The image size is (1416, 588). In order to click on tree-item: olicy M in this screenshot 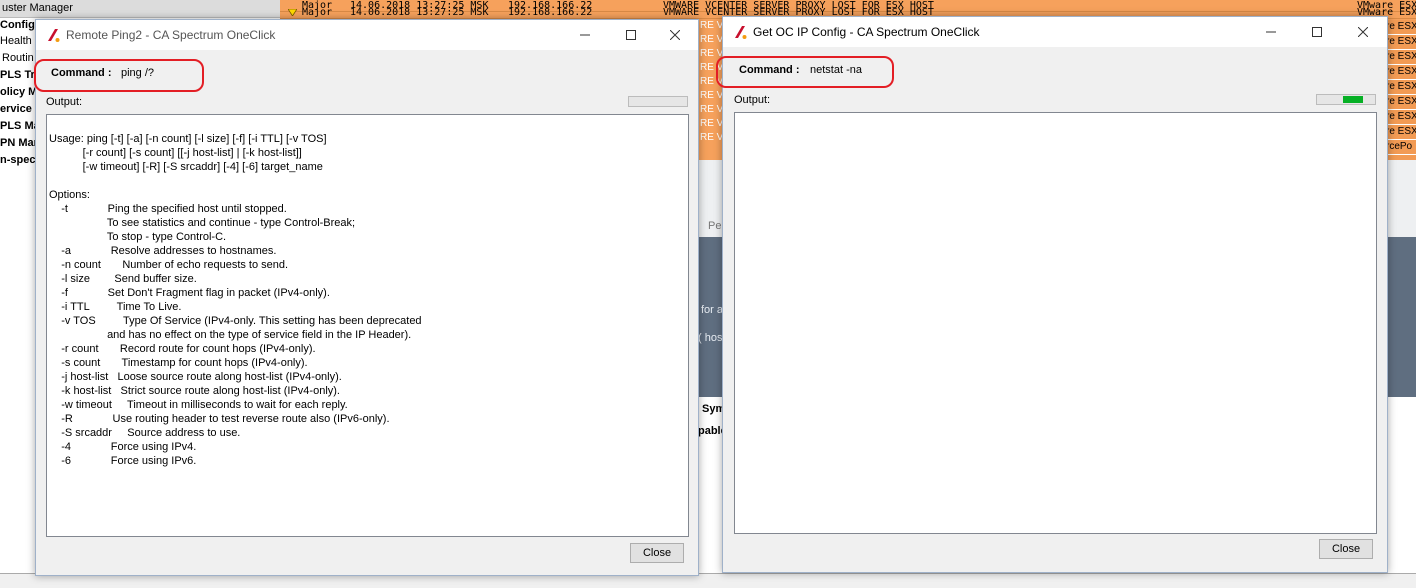, I will do `click(18, 92)`.